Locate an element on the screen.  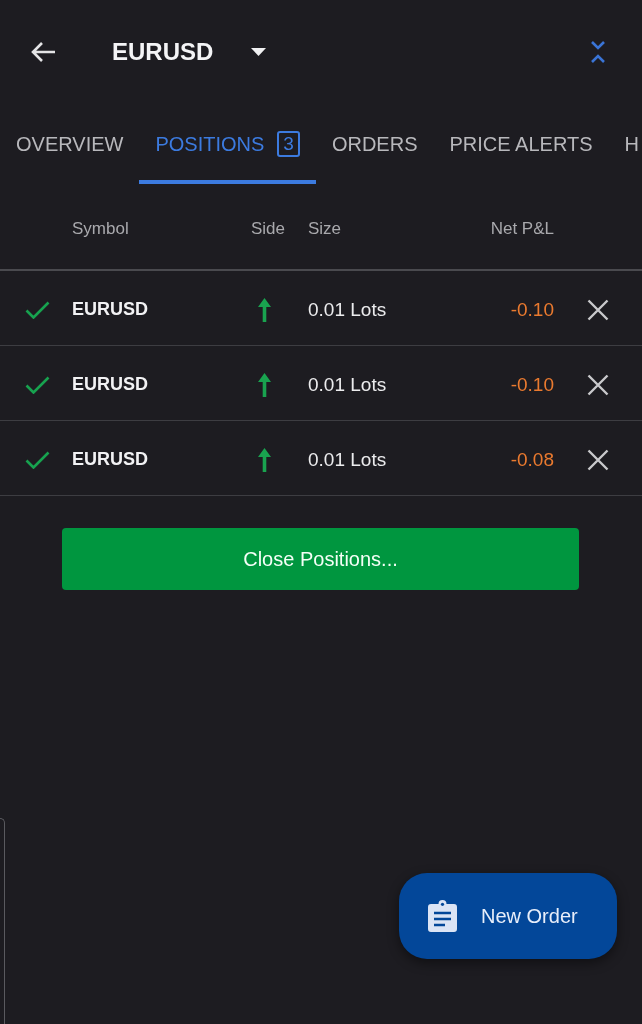
back-button is located at coordinates (43, 52).